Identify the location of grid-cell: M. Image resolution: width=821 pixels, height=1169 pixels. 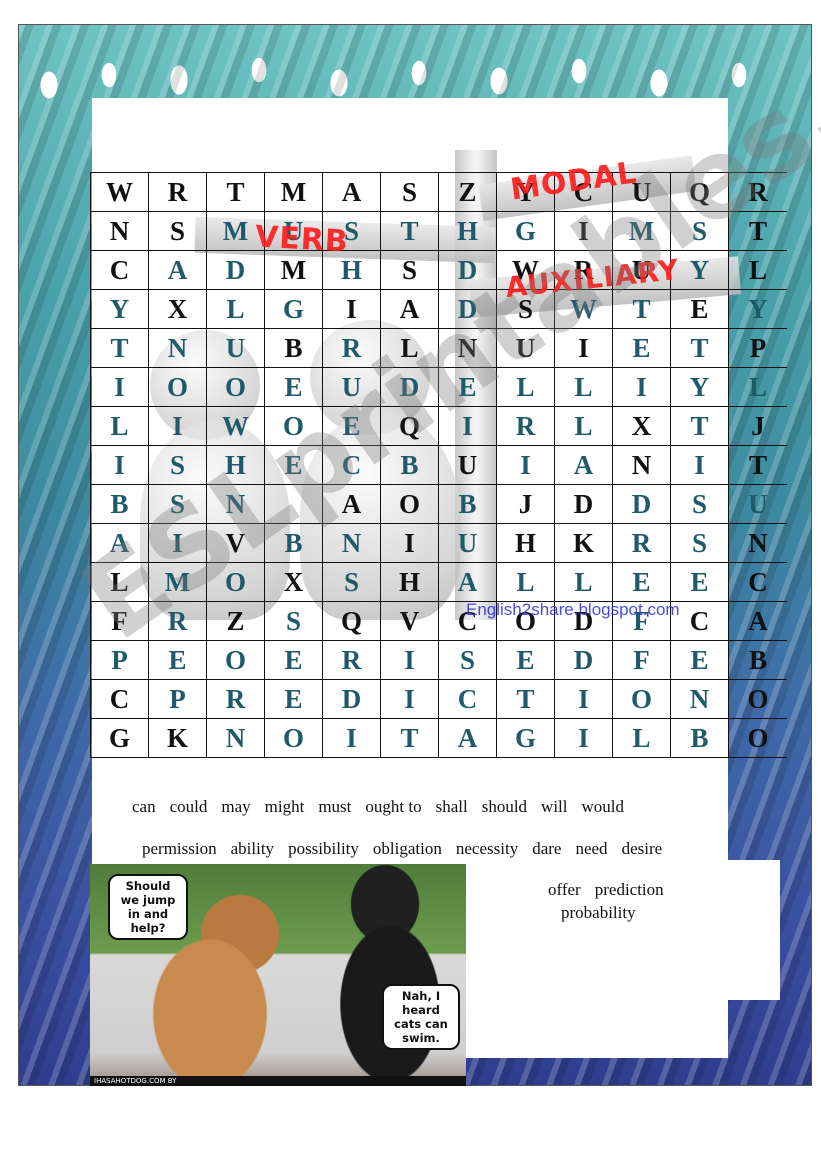
(642, 231).